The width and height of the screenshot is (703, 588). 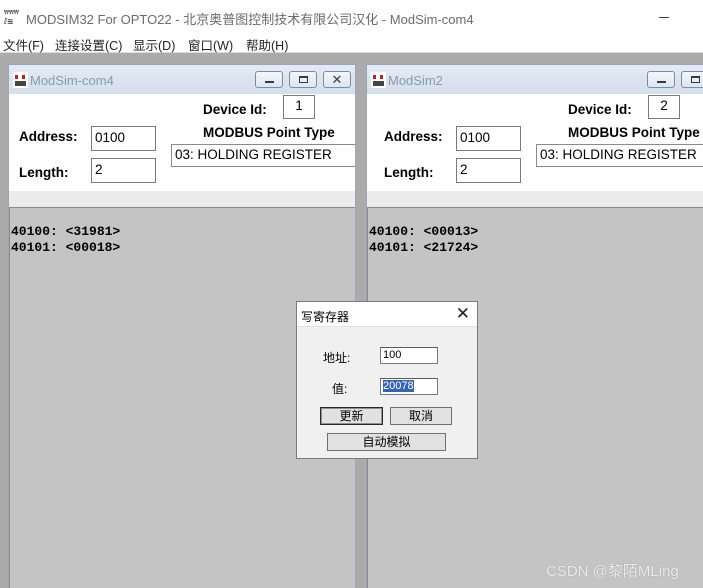 What do you see at coordinates (463, 314) in the screenshot?
I see `dialog-close-icon: ✕` at bounding box center [463, 314].